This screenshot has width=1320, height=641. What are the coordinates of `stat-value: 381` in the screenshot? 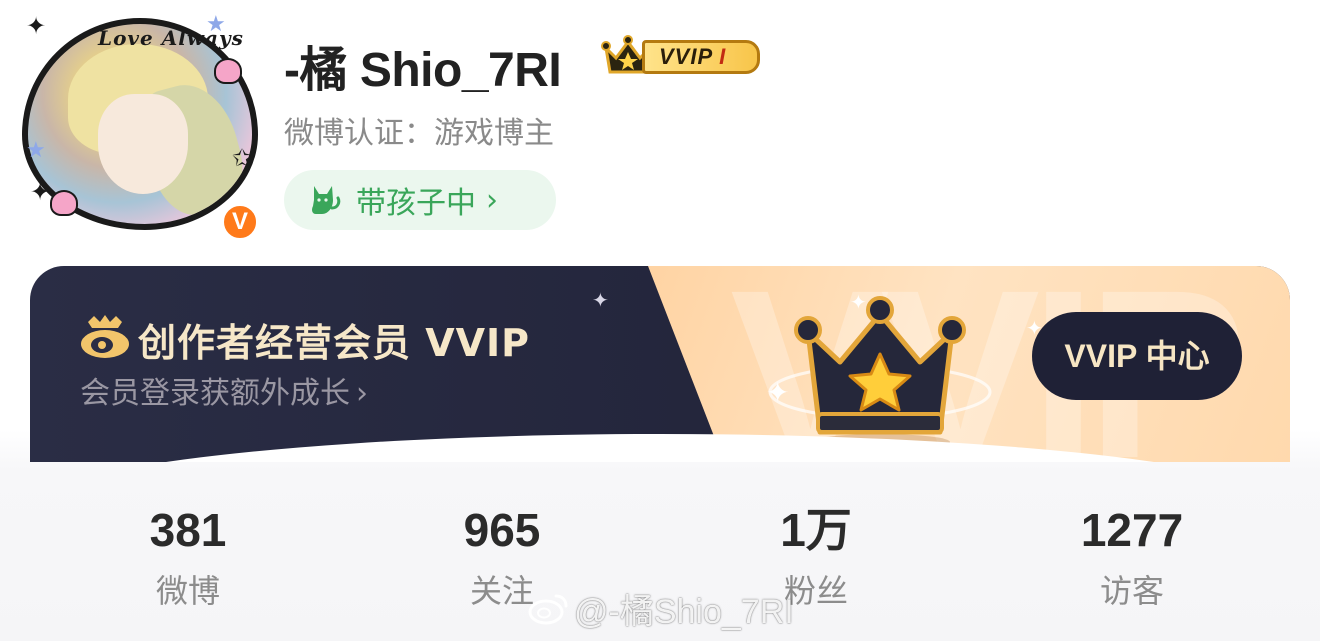 It's located at (188, 530).